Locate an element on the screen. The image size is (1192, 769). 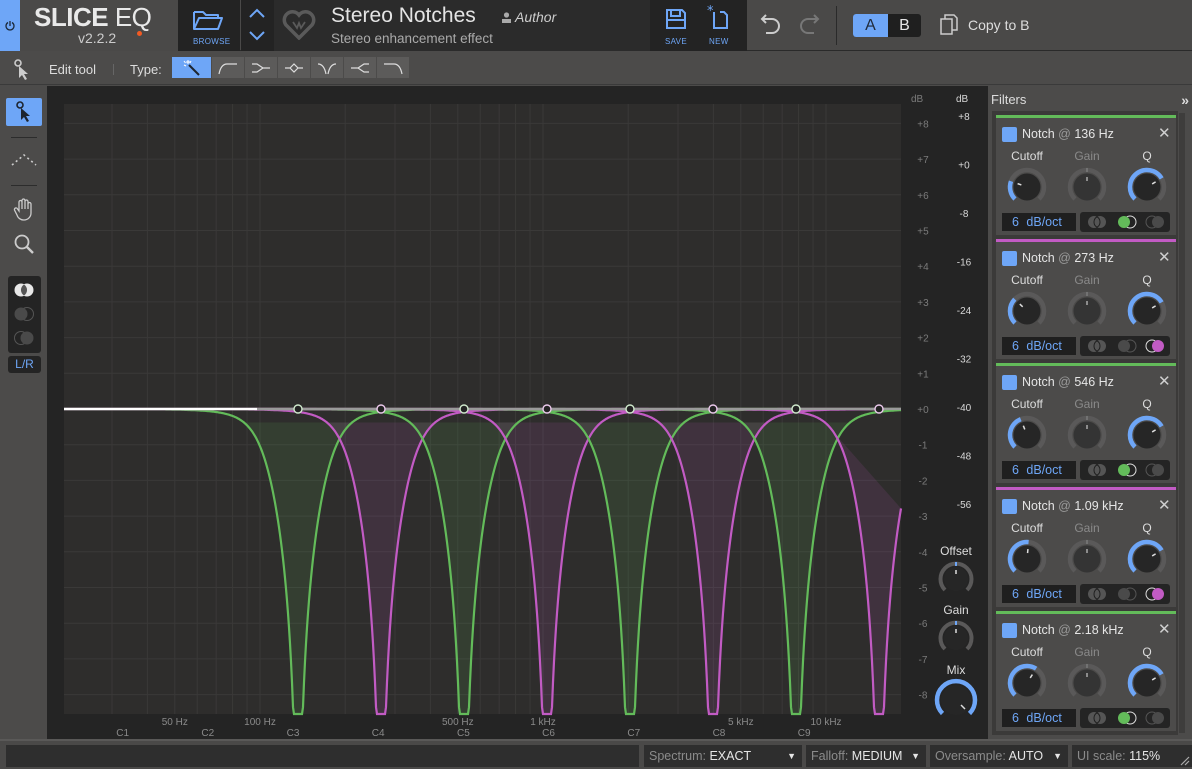
type-high-cut-button is located at coordinates (393, 67).